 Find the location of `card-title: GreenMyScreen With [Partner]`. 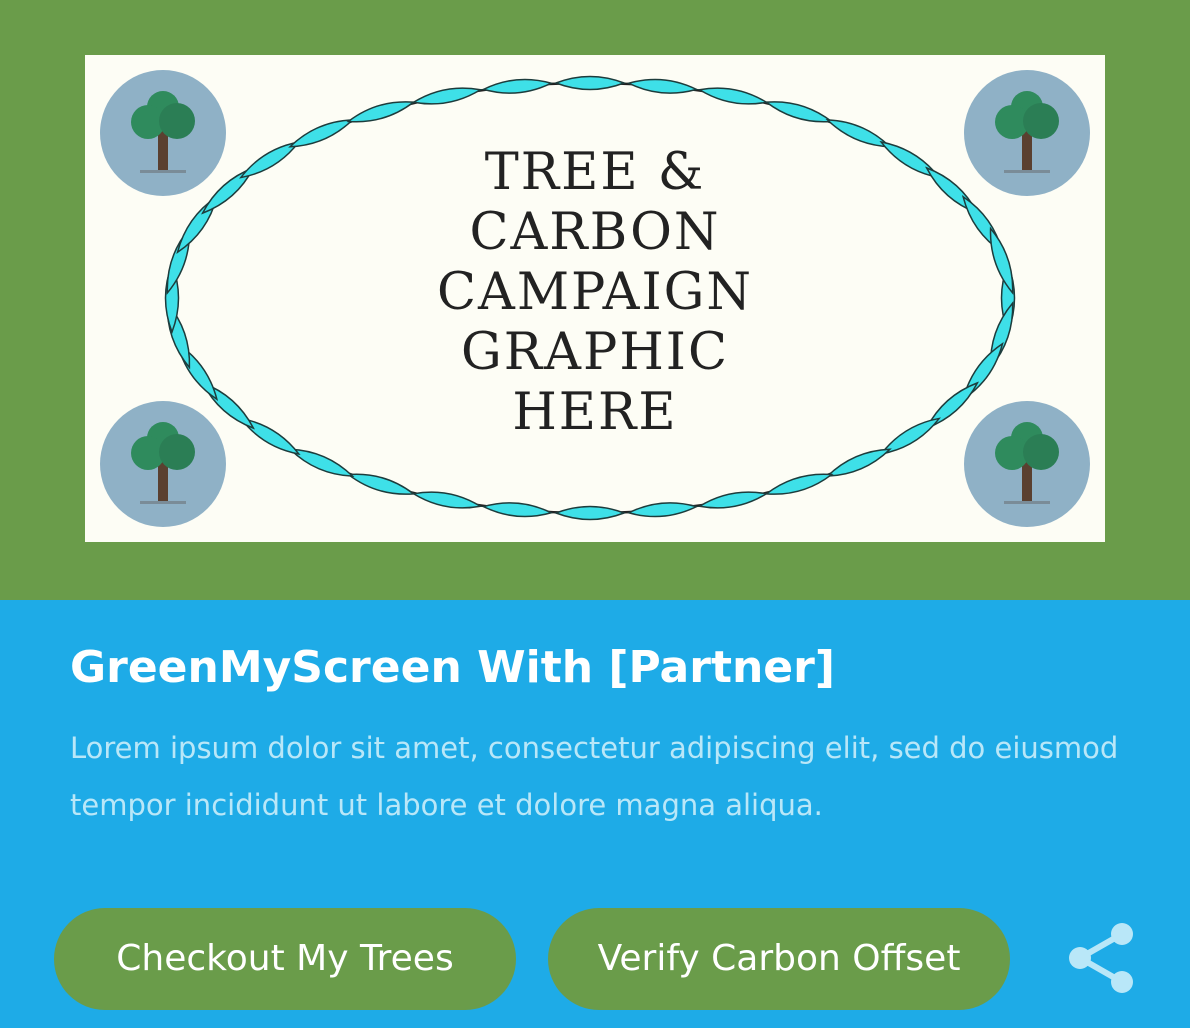

card-title: GreenMyScreen With [Partner] is located at coordinates (452, 667).